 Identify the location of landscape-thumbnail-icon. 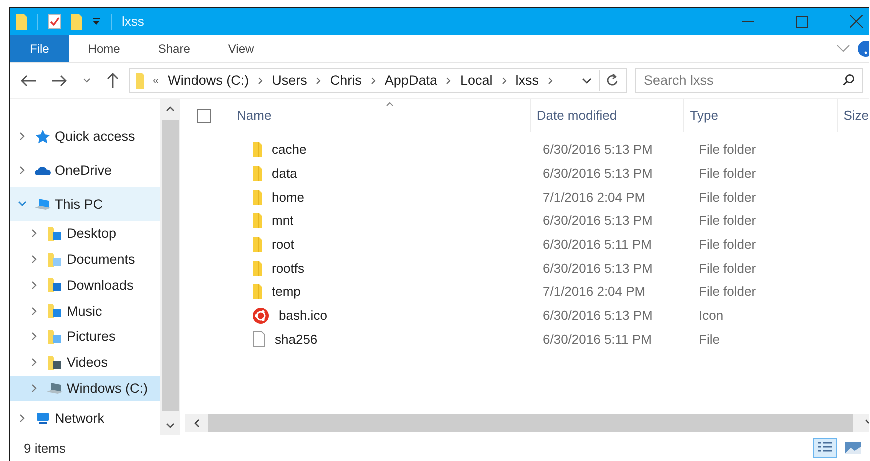
(853, 448).